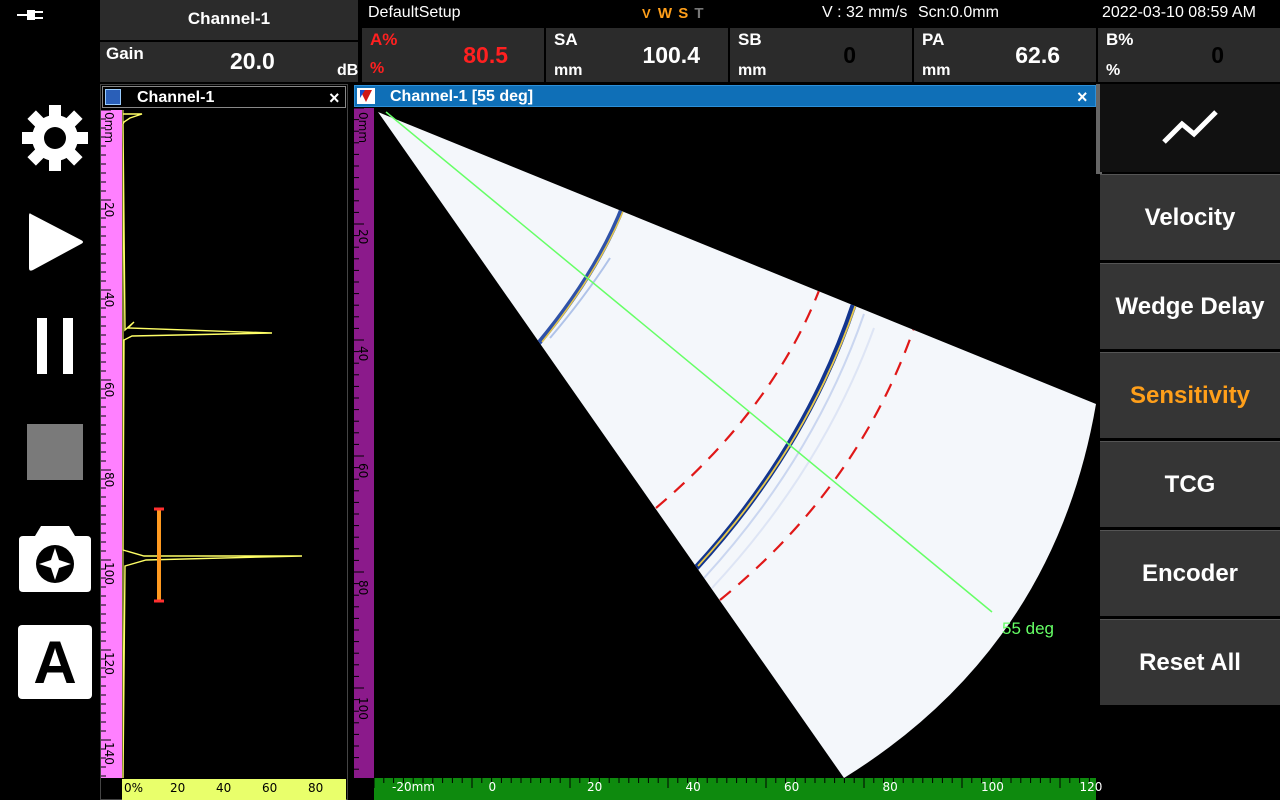  I want to click on sscan-depth-tick-label: 100, so click(363, 708).